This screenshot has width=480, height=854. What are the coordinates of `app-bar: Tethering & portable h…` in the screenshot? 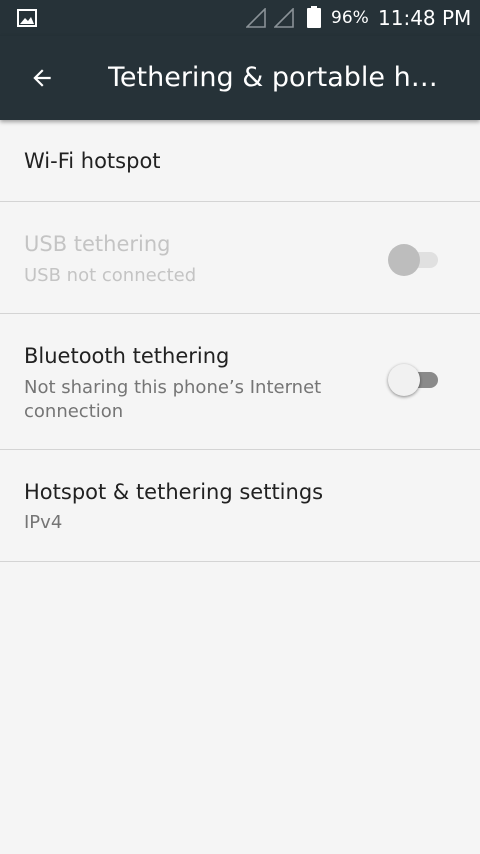 It's located at (240, 78).